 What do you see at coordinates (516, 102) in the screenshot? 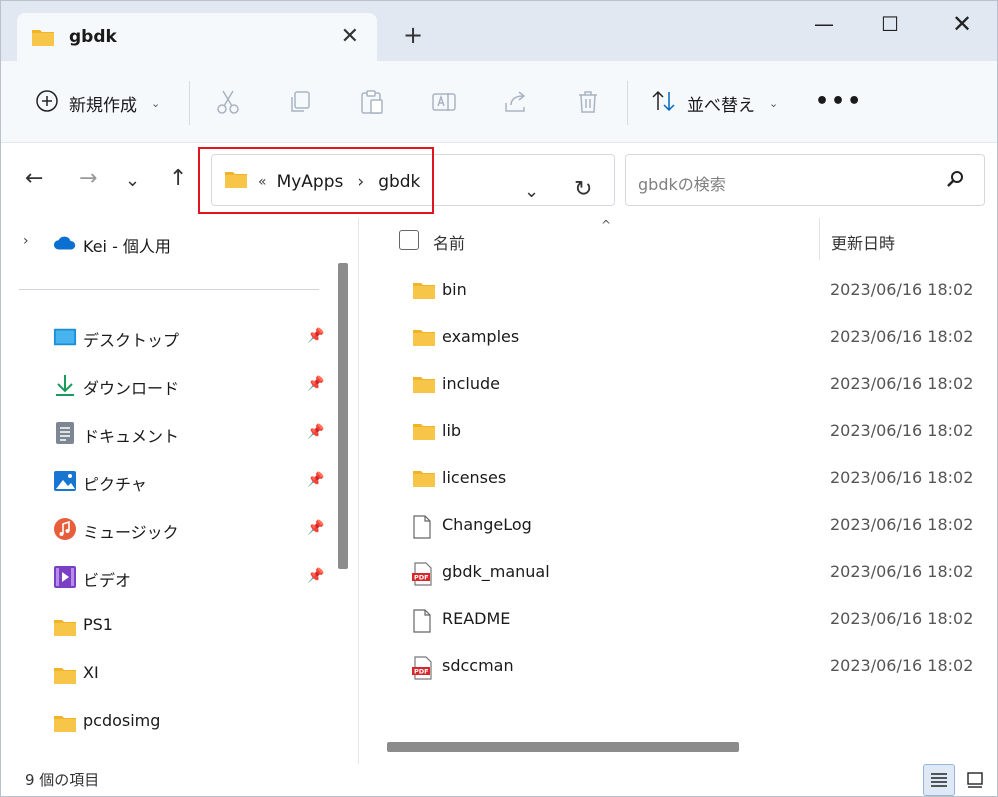
I see `share-icon` at bounding box center [516, 102].